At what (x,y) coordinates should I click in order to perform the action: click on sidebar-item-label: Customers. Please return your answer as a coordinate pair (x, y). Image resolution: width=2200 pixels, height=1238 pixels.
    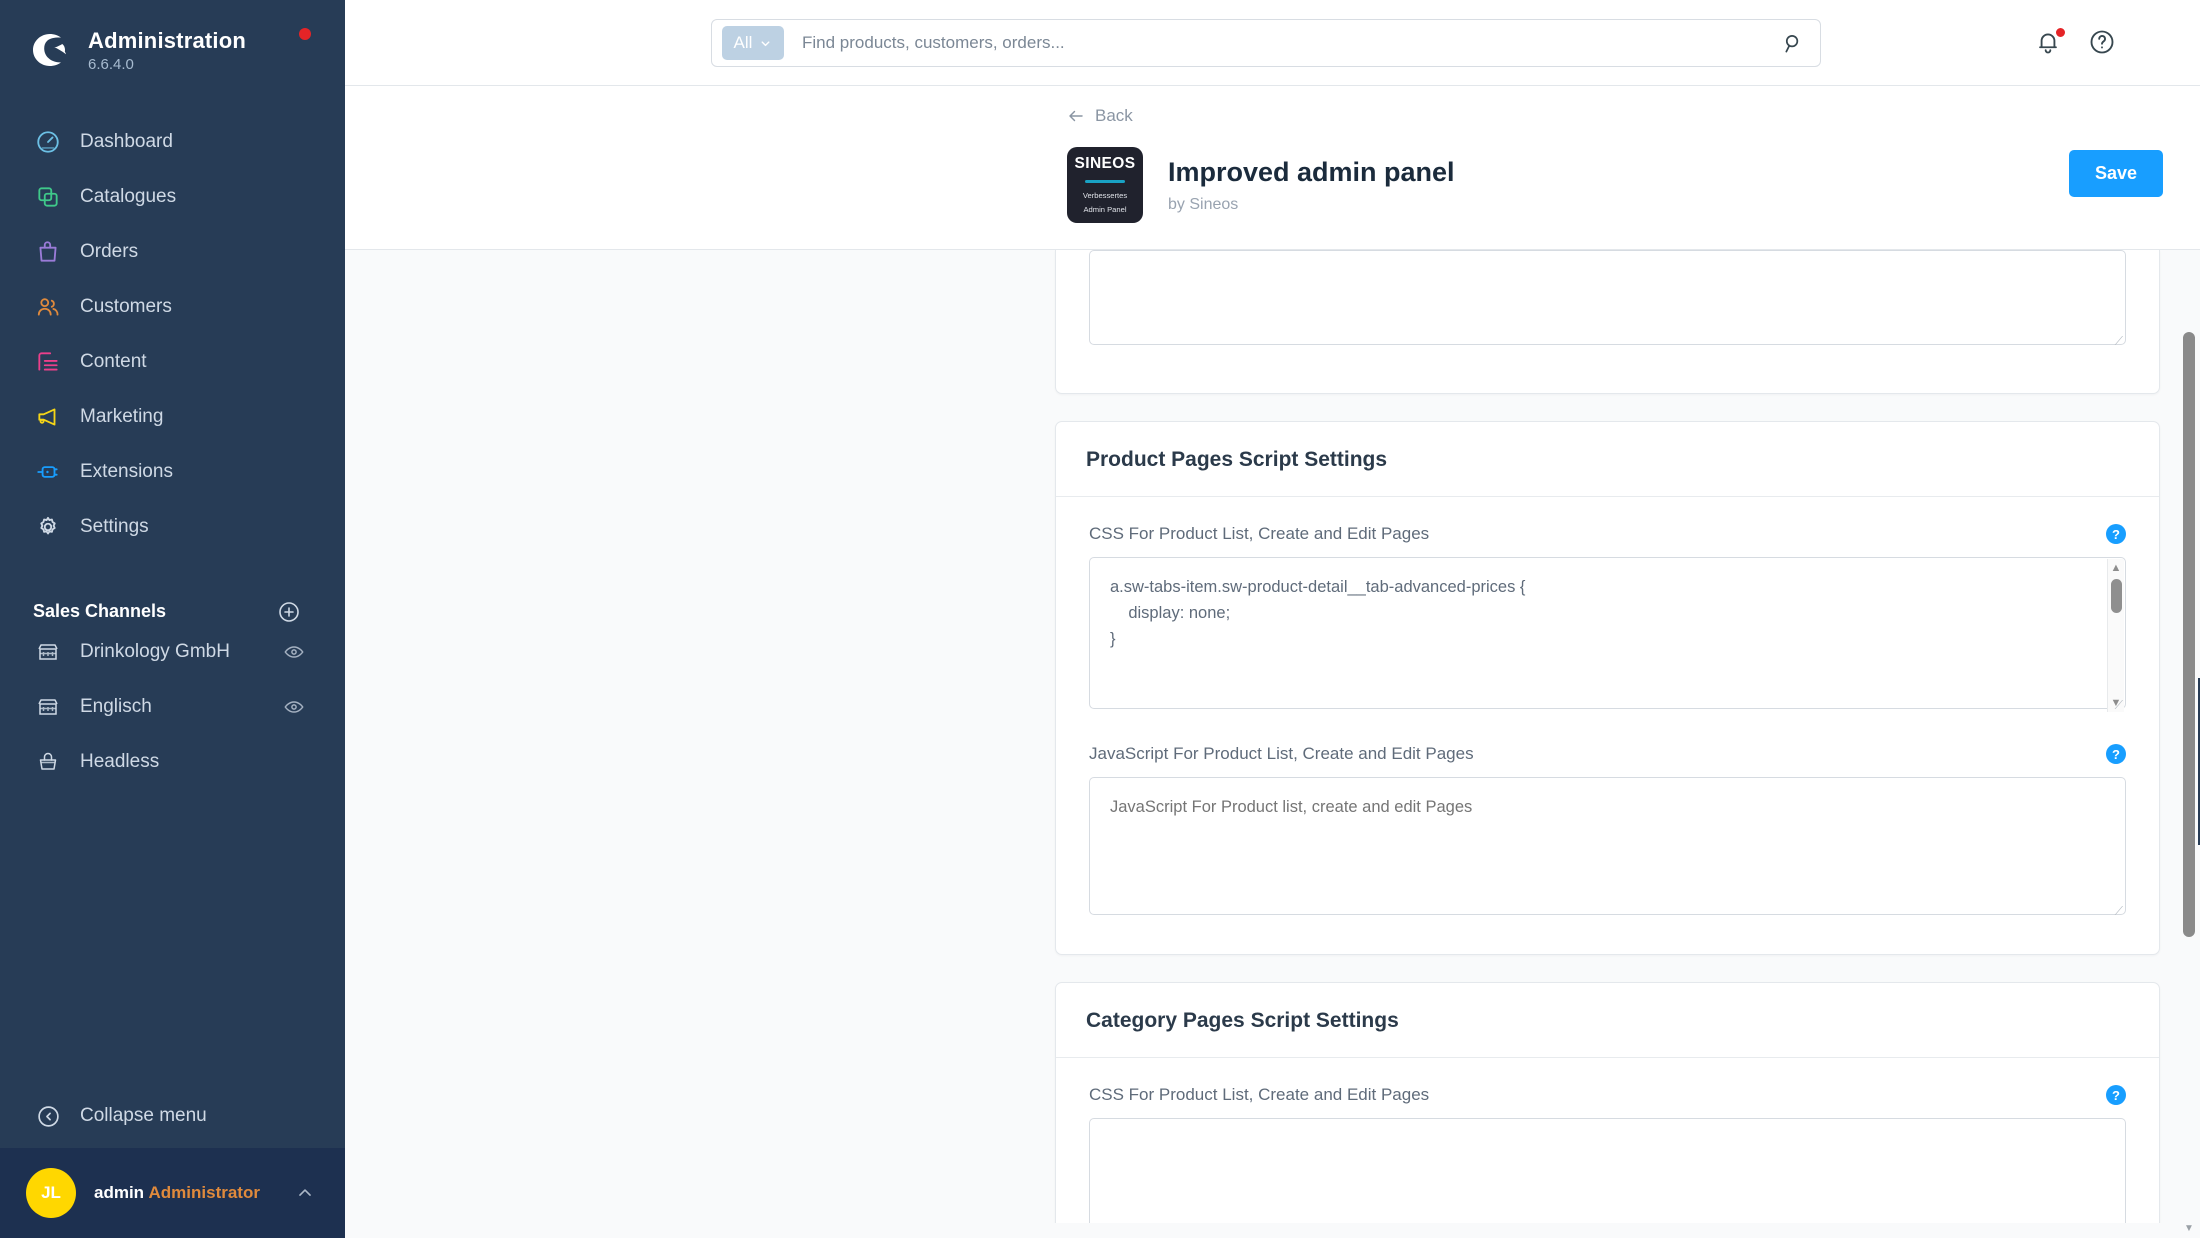
    Looking at the image, I should click on (126, 306).